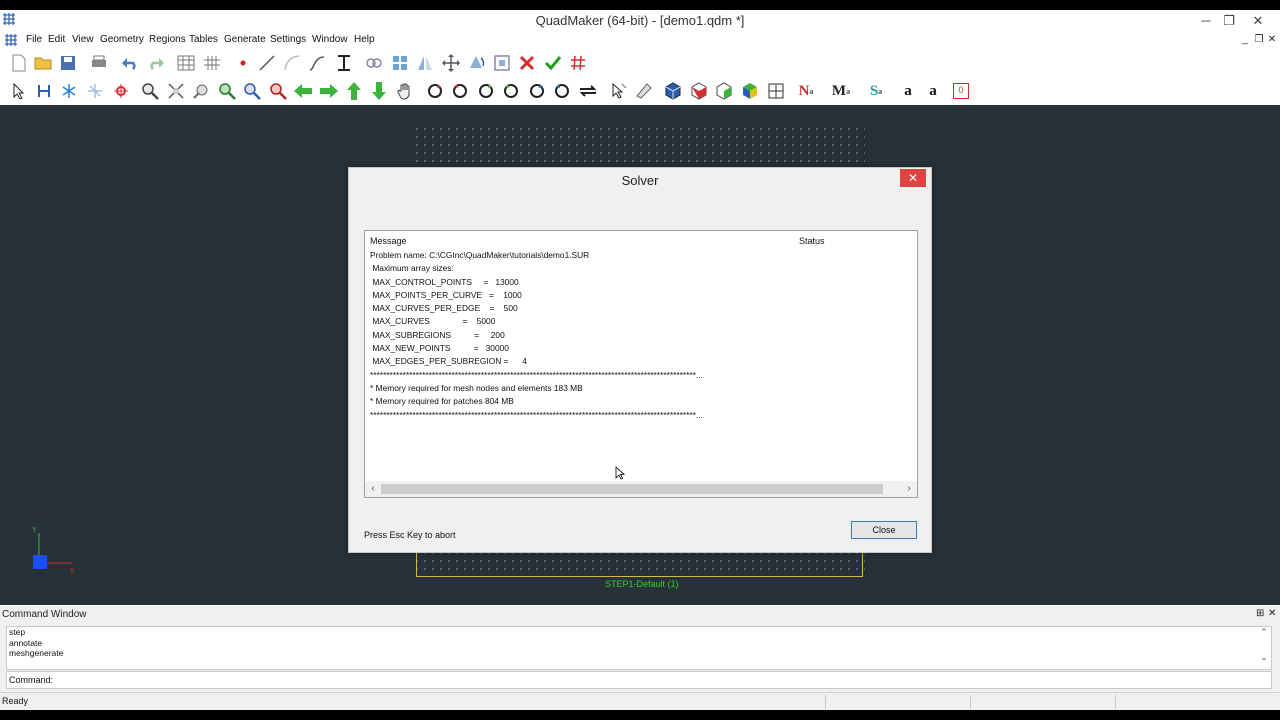 The height and width of the screenshot is (720, 1280). I want to click on zoom-in-icon, so click(227, 91).